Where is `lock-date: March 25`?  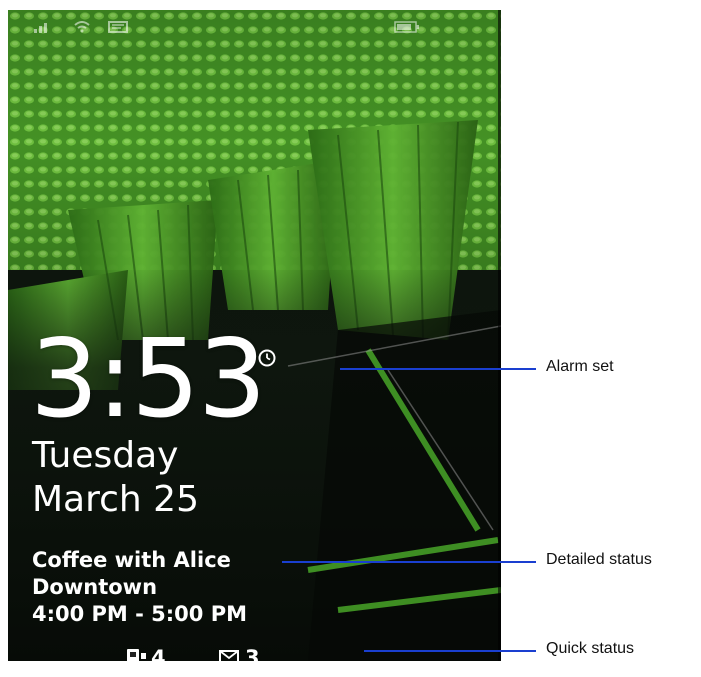
lock-date: March 25 is located at coordinates (115, 499).